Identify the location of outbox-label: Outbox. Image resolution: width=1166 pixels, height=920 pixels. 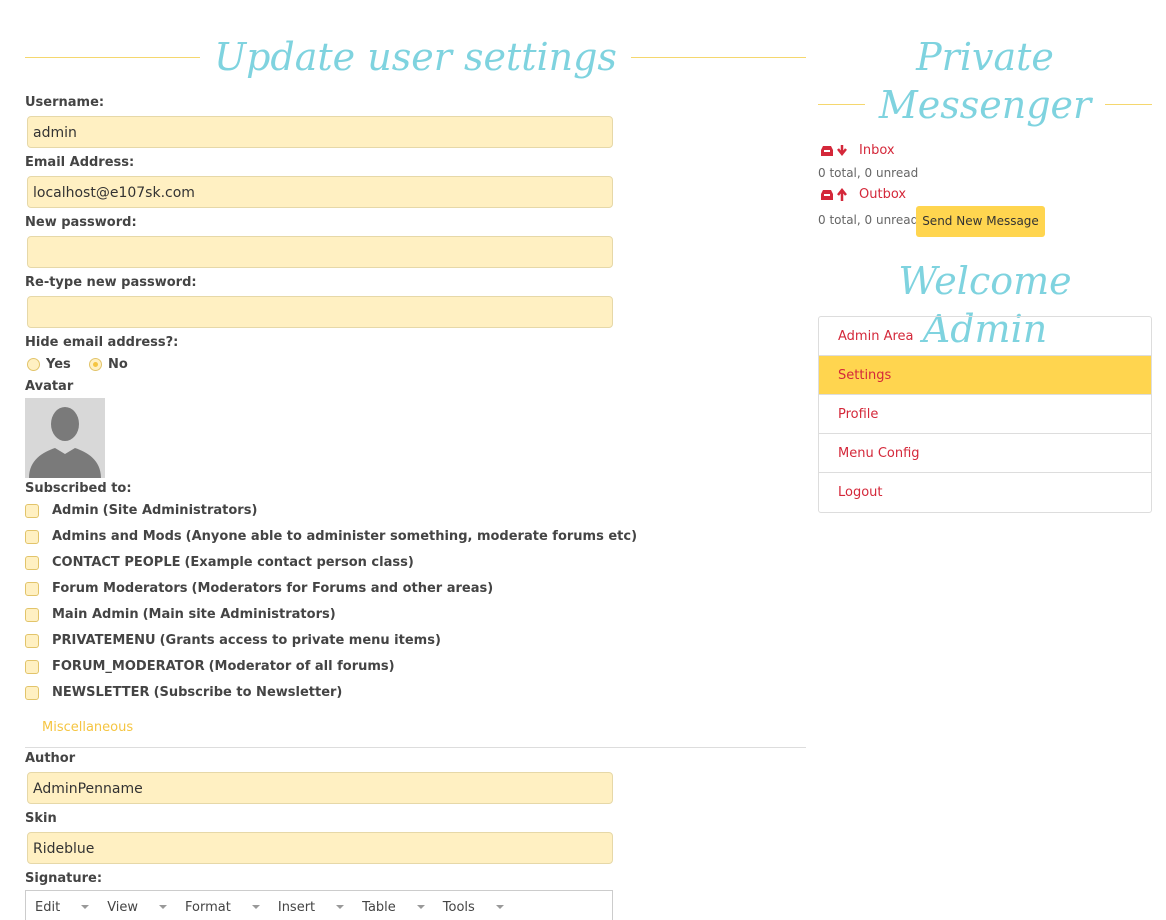
(883, 194).